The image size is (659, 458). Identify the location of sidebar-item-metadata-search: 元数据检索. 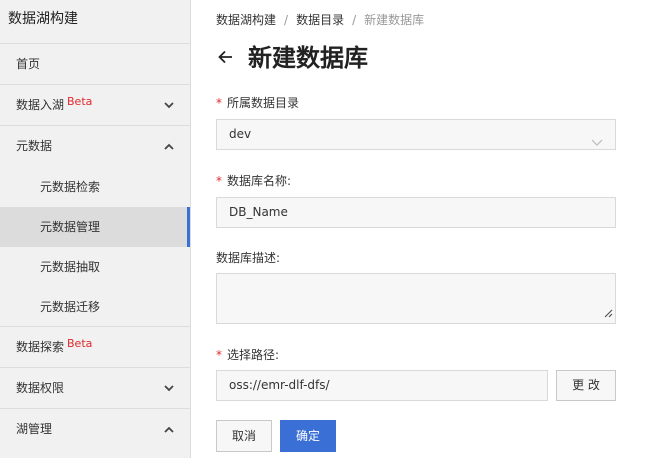
(95, 187).